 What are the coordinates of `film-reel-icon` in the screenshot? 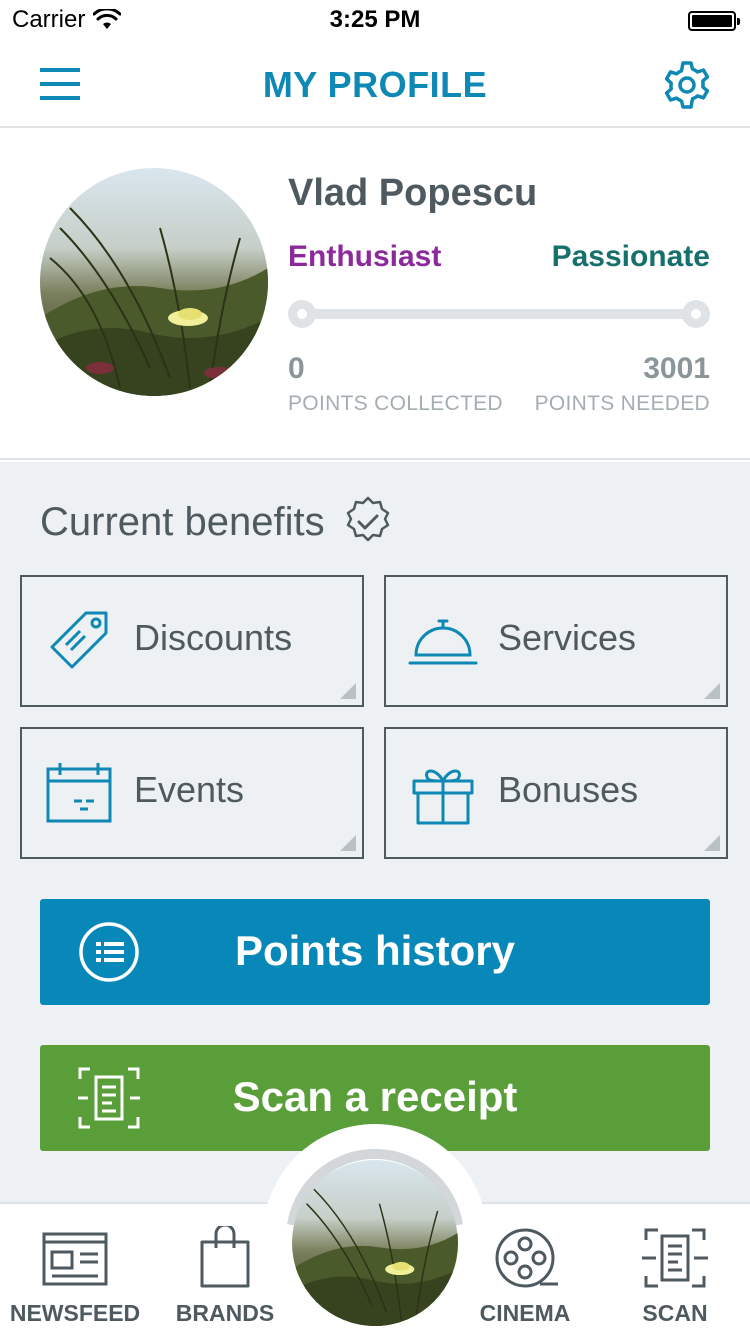 It's located at (526, 1258).